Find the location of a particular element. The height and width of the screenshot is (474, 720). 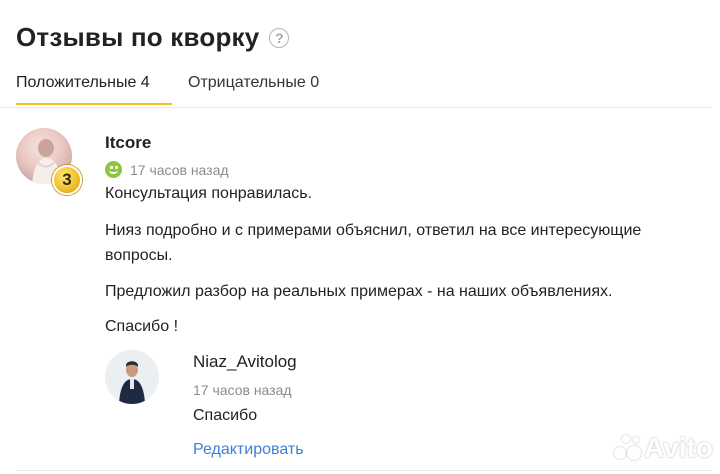

watermark-text: Avito is located at coordinates (678, 447).